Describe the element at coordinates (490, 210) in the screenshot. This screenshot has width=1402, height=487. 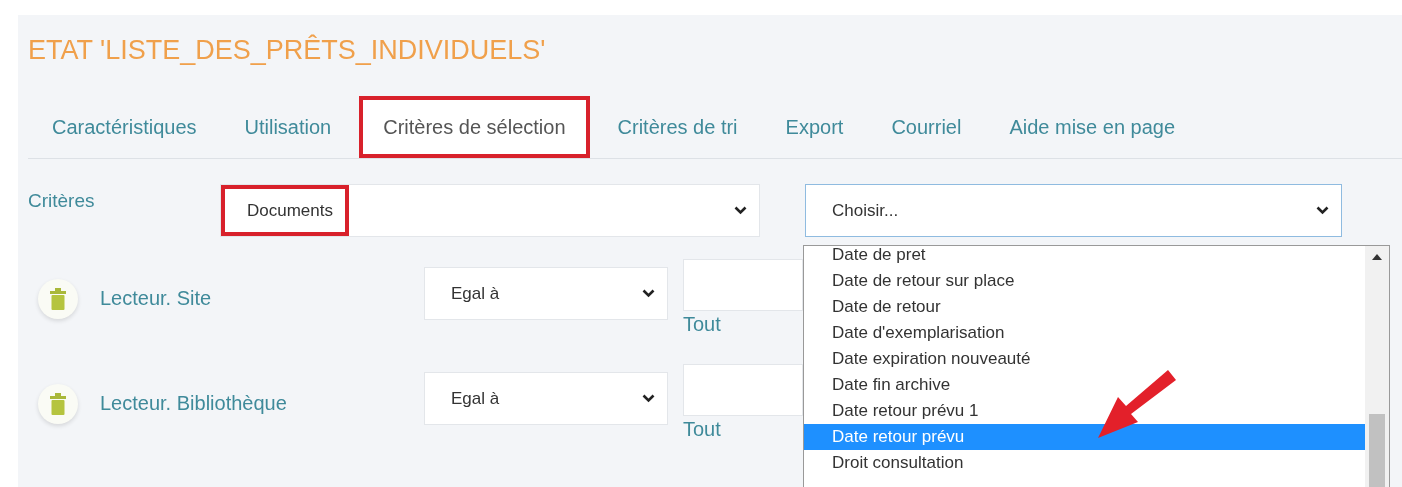
I see `select-field: Documents` at that location.